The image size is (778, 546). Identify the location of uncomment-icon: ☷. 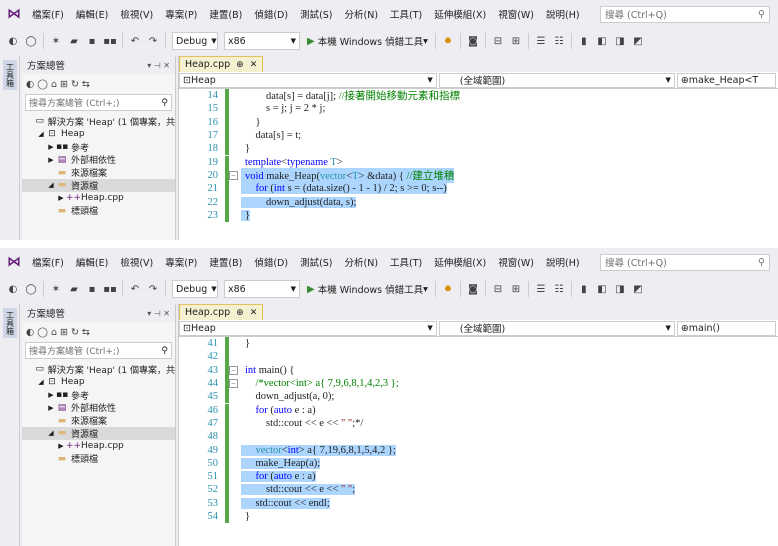
(559, 289).